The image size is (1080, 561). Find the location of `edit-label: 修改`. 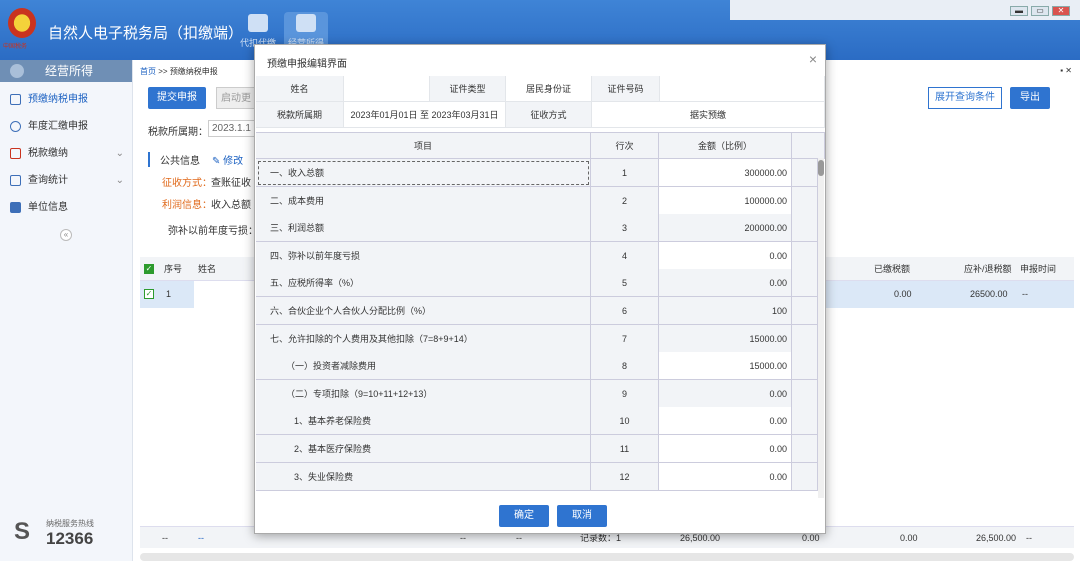

edit-label: 修改 is located at coordinates (233, 161).